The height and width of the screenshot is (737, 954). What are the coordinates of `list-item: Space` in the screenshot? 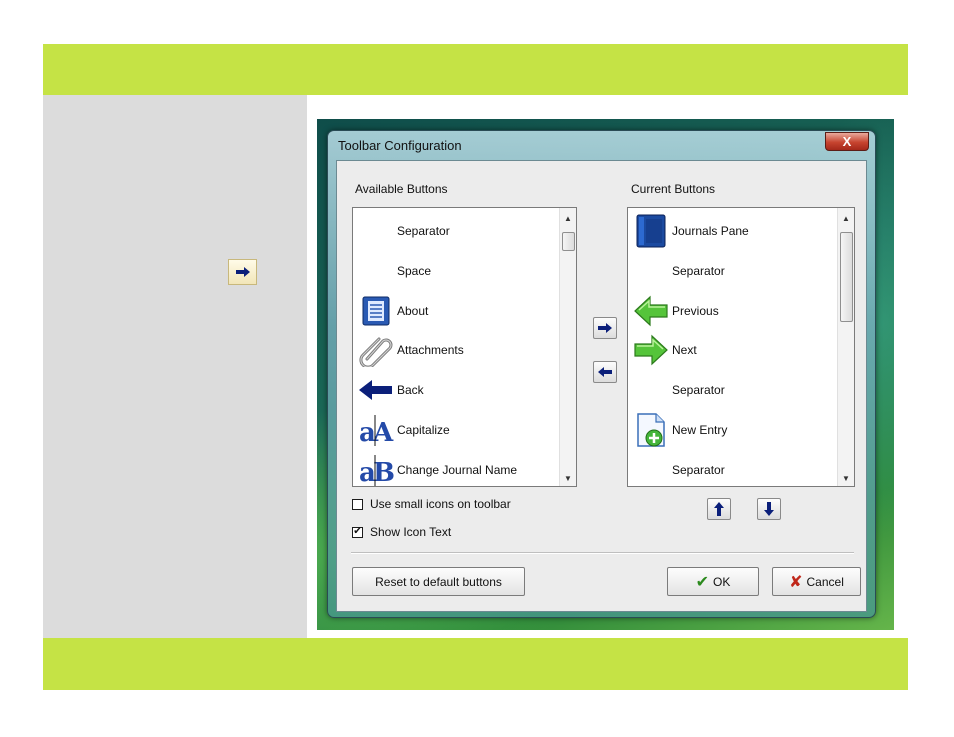 It's located at (394, 271).